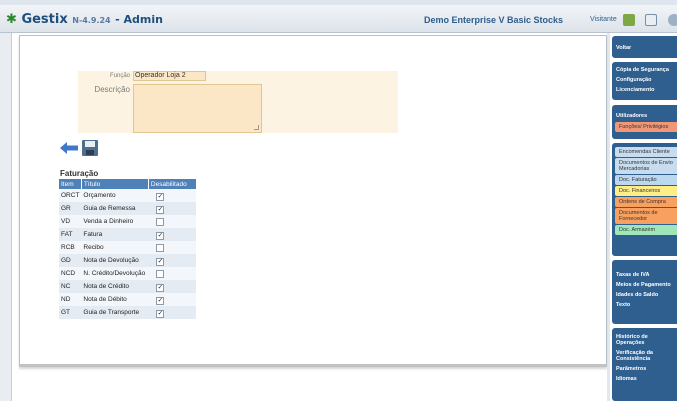 This screenshot has height=401, width=677. I want to click on app-title: - Admin, so click(139, 19).